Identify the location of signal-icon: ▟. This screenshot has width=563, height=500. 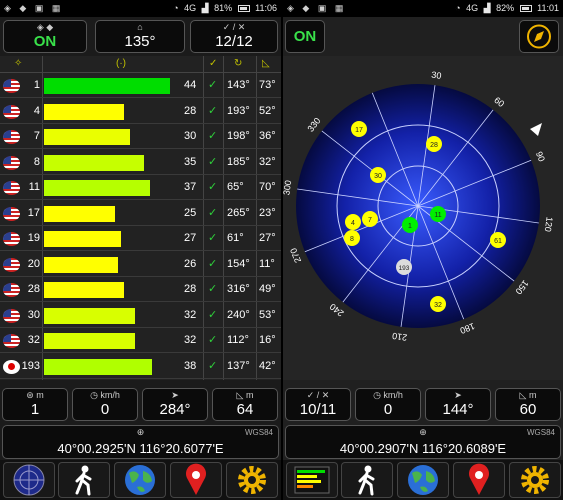
(205, 8).